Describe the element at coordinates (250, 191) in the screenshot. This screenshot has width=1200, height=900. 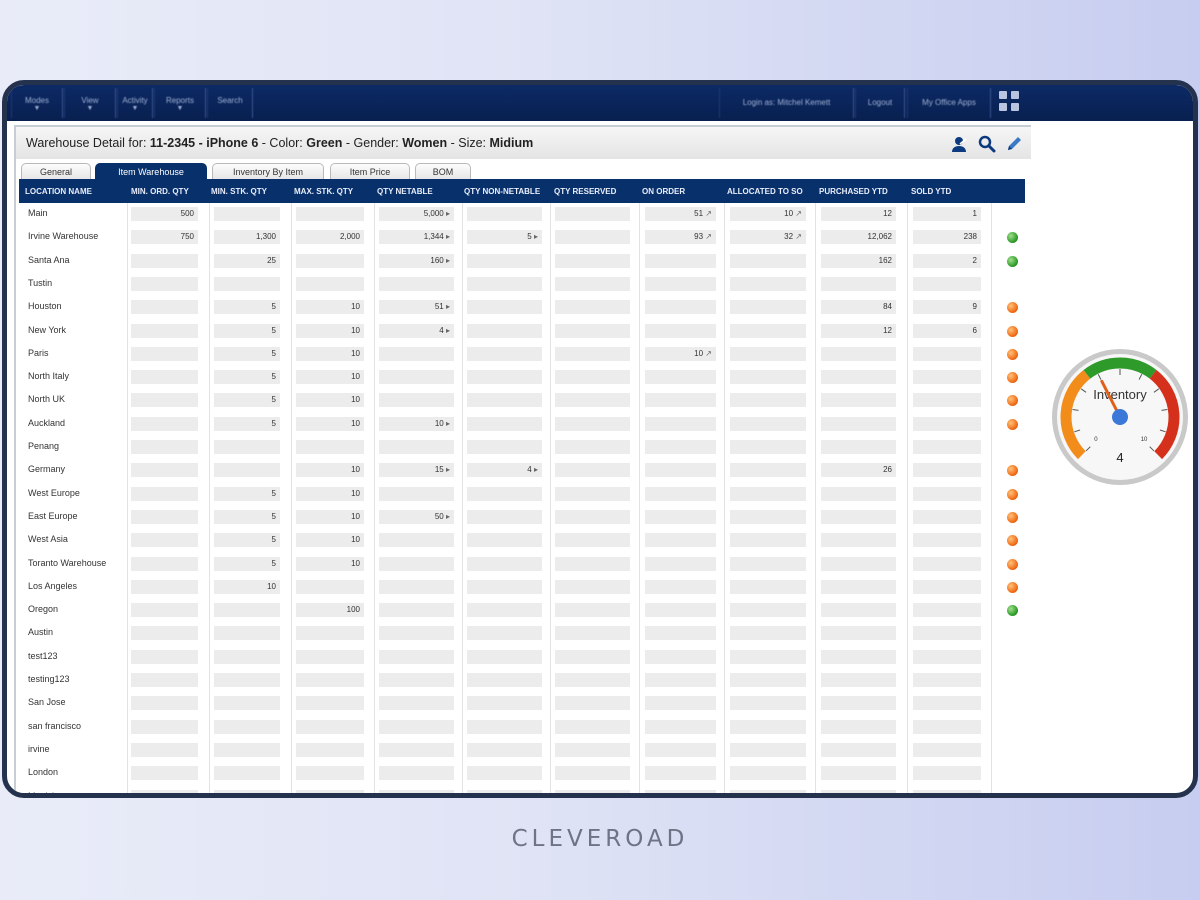
I see `column-header: MIN. STK. QTY` at that location.